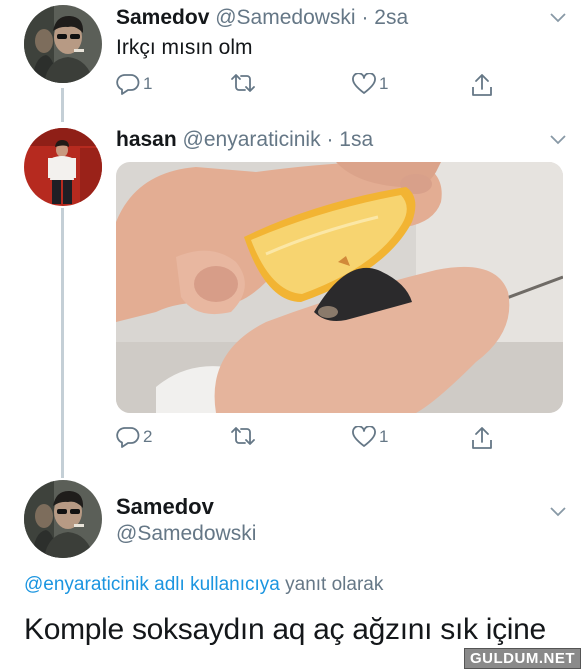 Image resolution: width=585 pixels, height=672 pixels. I want to click on reply-count: 2, so click(148, 436).